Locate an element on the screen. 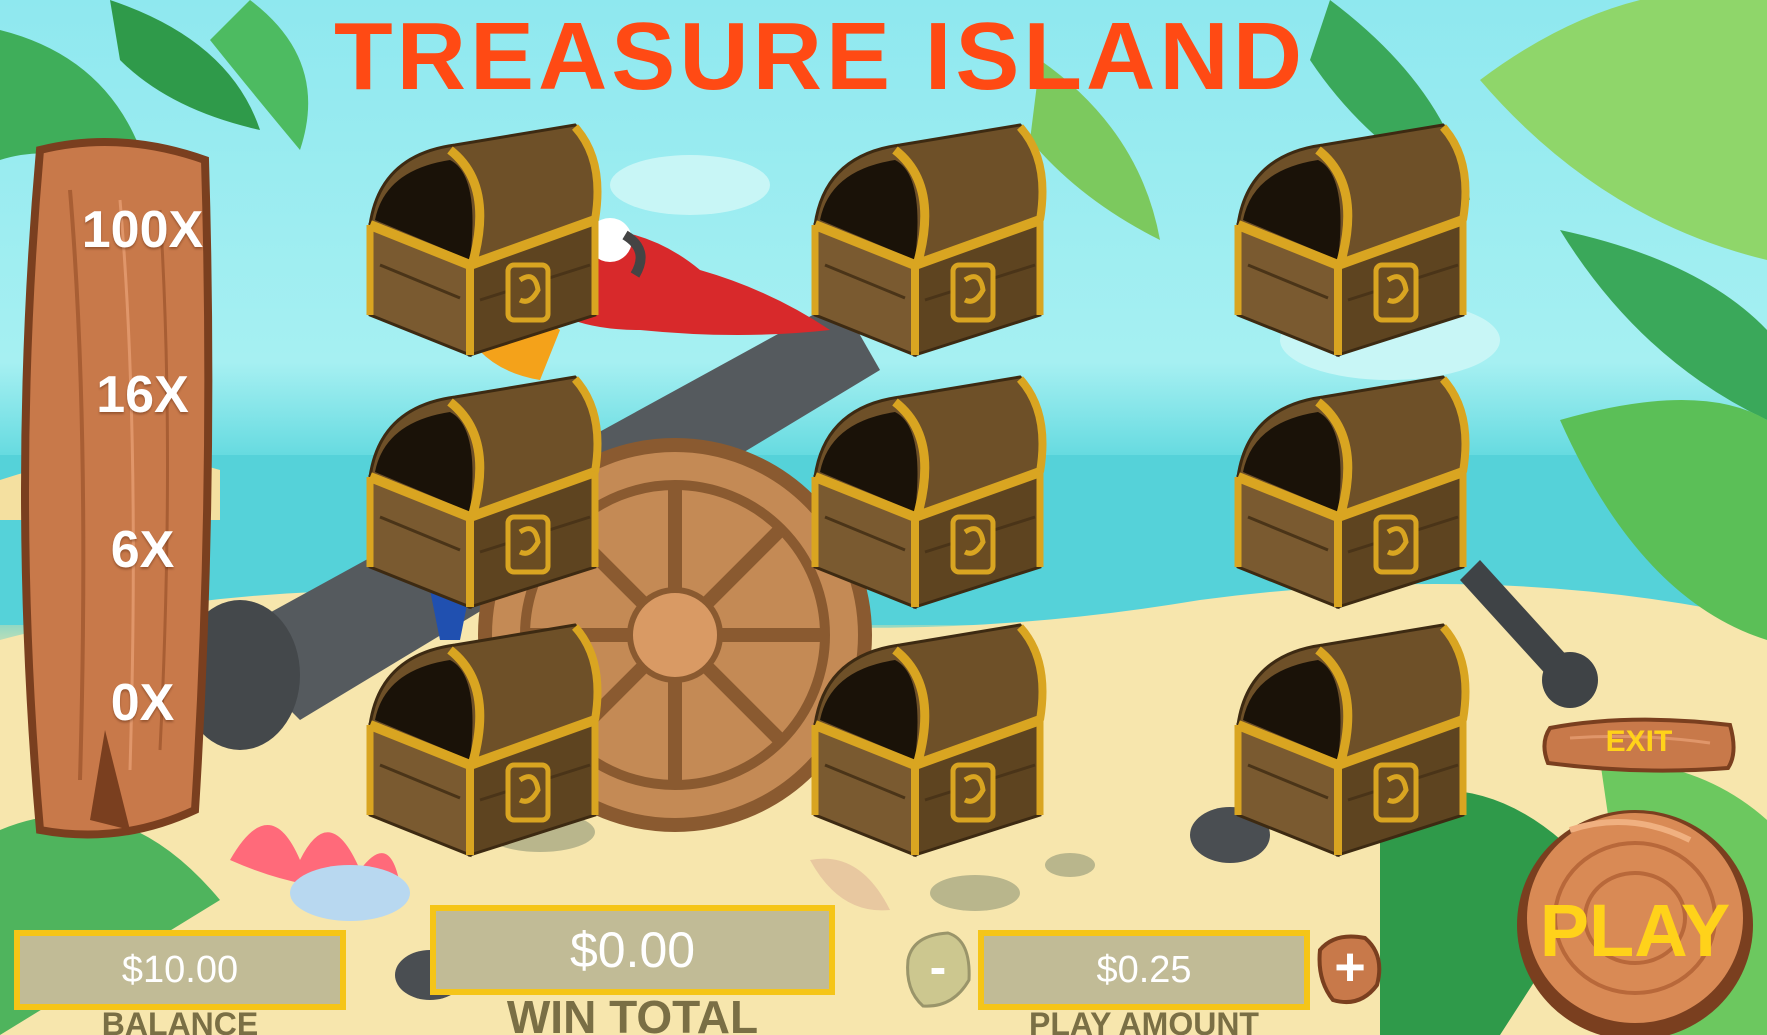 The image size is (1767, 1035). balance-label: BALANCE is located at coordinates (180, 1020).